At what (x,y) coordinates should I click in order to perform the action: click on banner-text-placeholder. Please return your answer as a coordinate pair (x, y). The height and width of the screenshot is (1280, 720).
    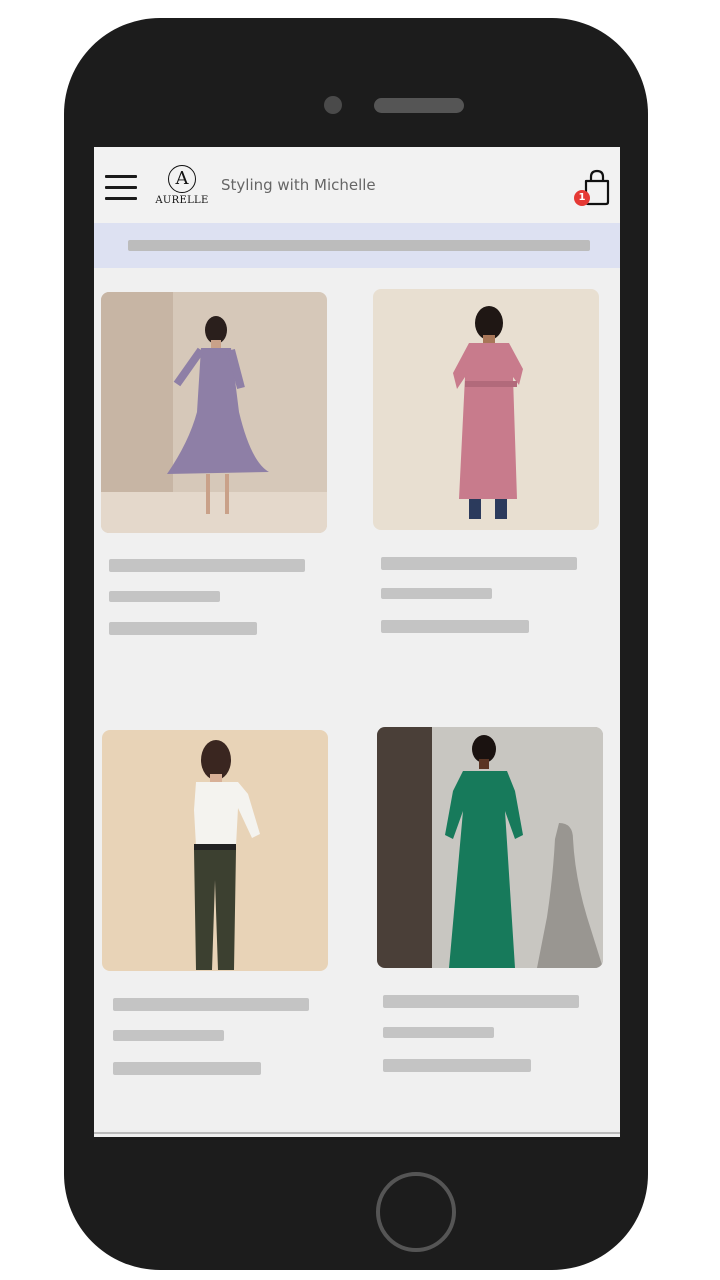
    Looking at the image, I should click on (359, 245).